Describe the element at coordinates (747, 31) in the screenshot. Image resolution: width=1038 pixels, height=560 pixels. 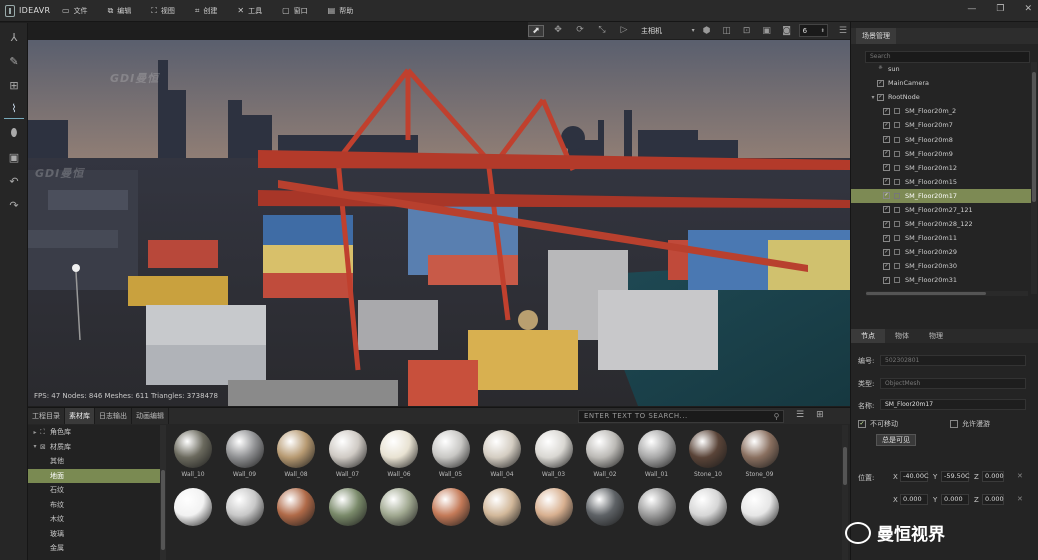
I see `grid-icon: ⊡` at that location.